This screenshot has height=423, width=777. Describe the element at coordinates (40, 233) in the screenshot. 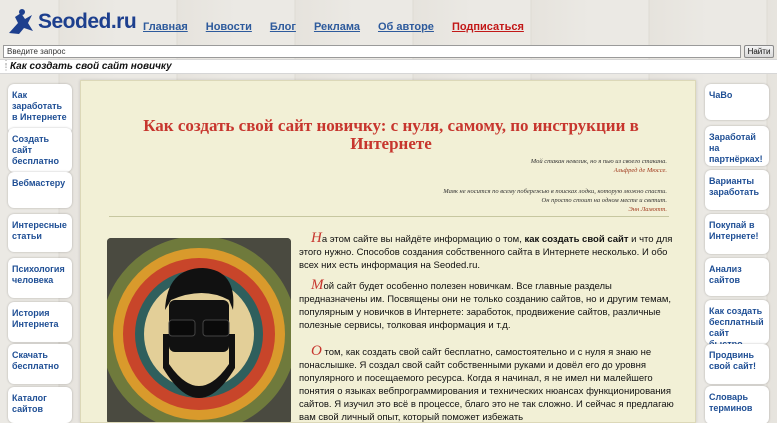

I see `left-menu-articles: Интересные статьи` at that location.